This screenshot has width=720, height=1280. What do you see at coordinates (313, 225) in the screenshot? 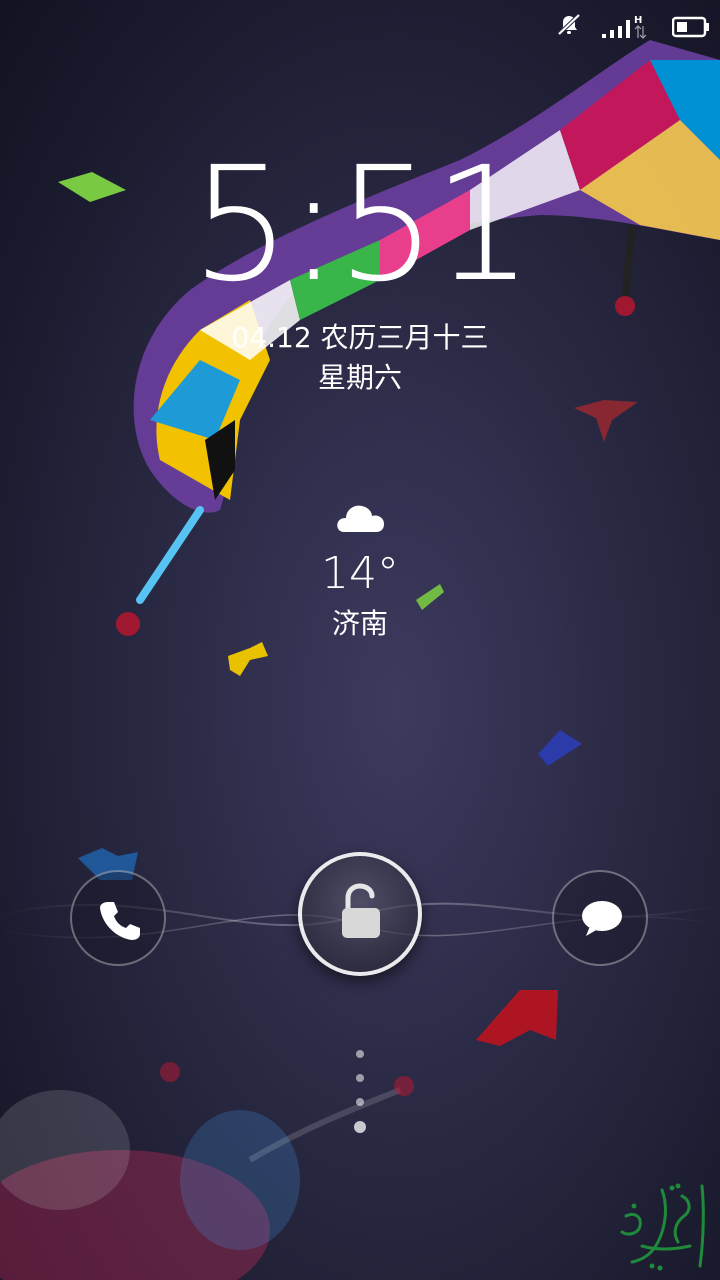
I see `clock-colon: :` at bounding box center [313, 225].